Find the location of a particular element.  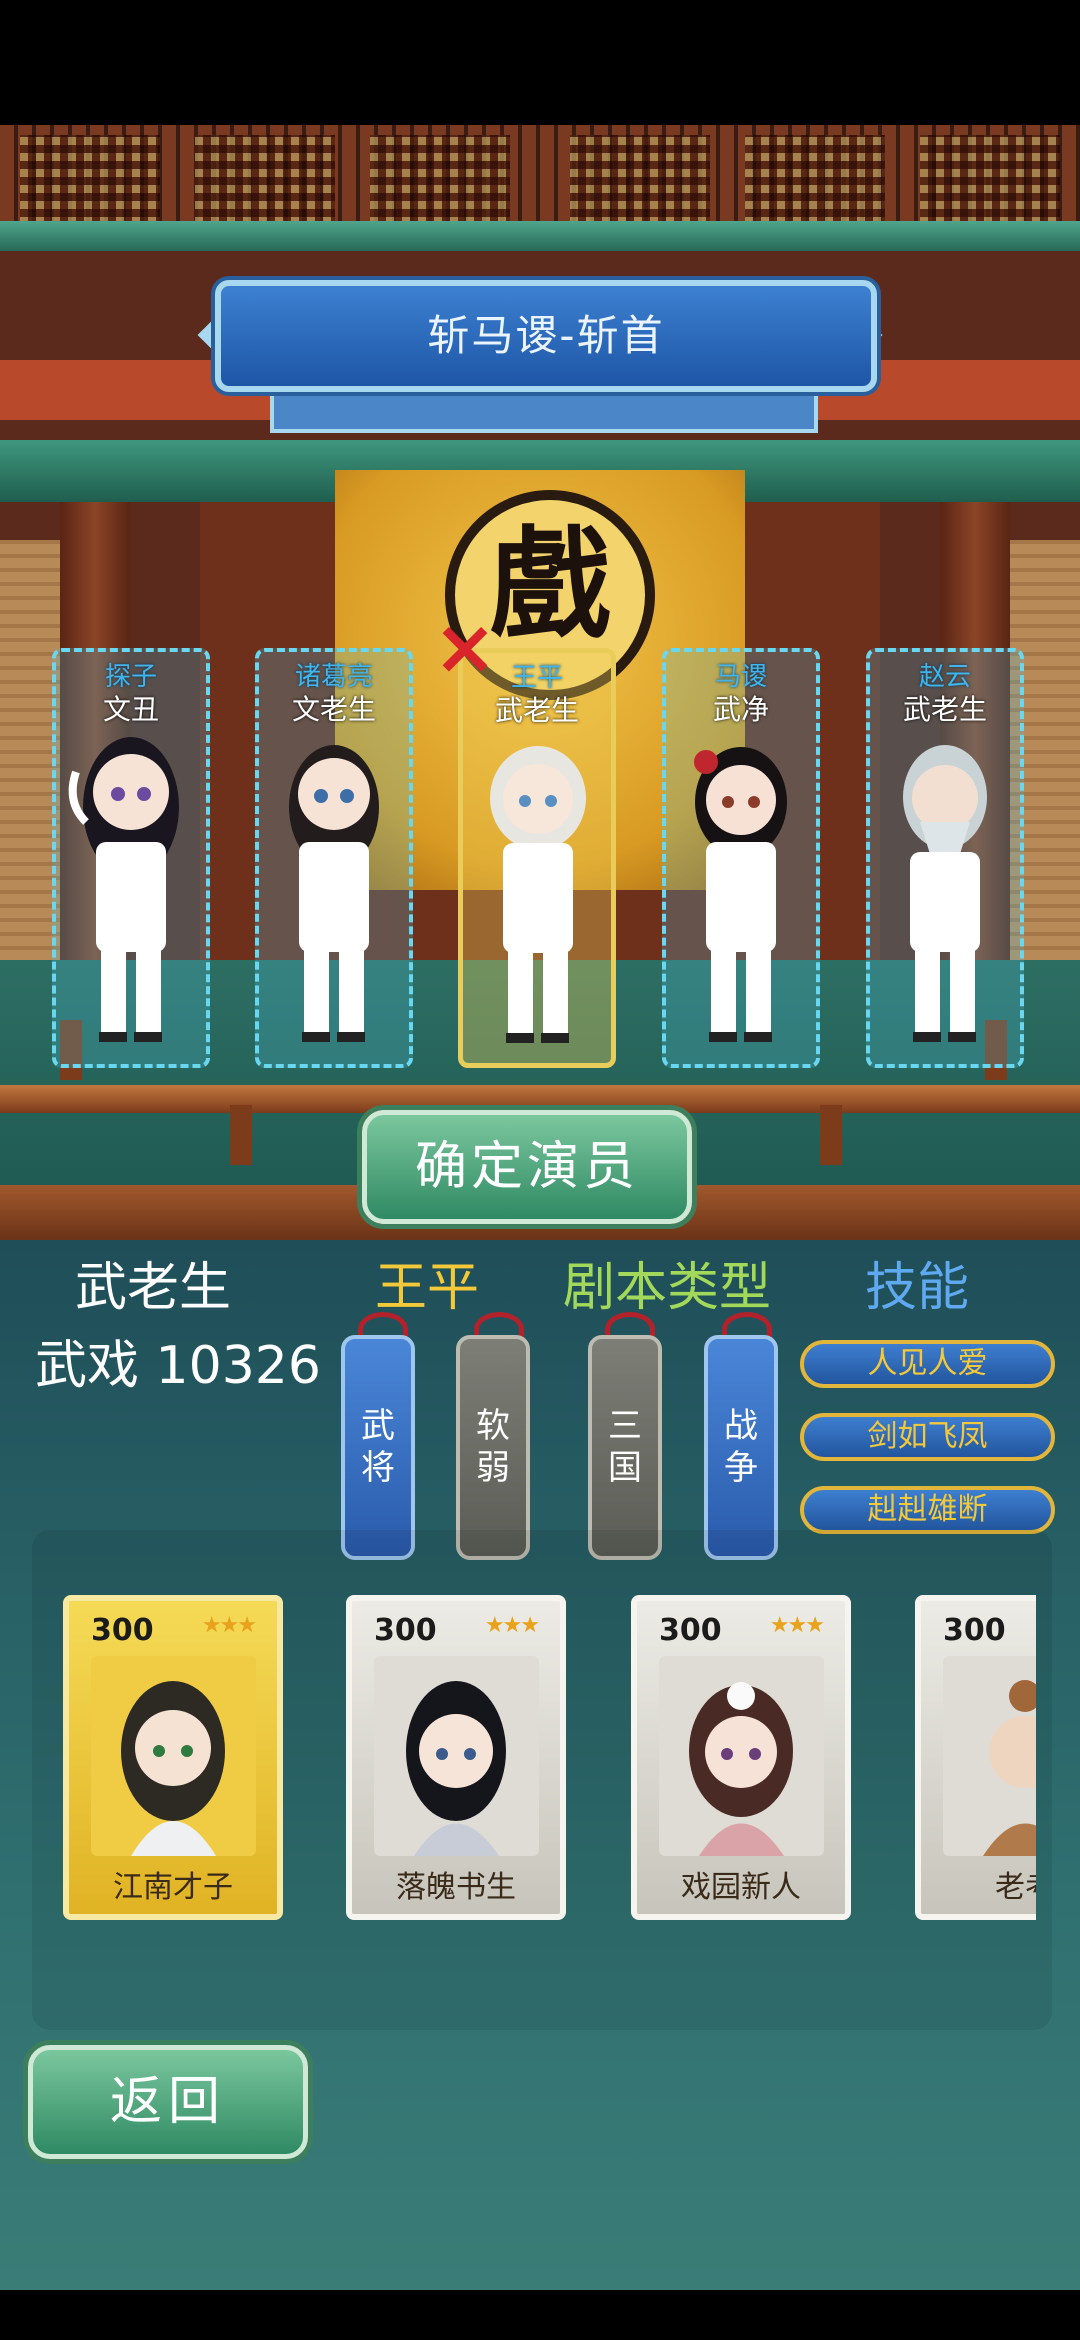

role-score: 武戏 10326 is located at coordinates (178, 1366).